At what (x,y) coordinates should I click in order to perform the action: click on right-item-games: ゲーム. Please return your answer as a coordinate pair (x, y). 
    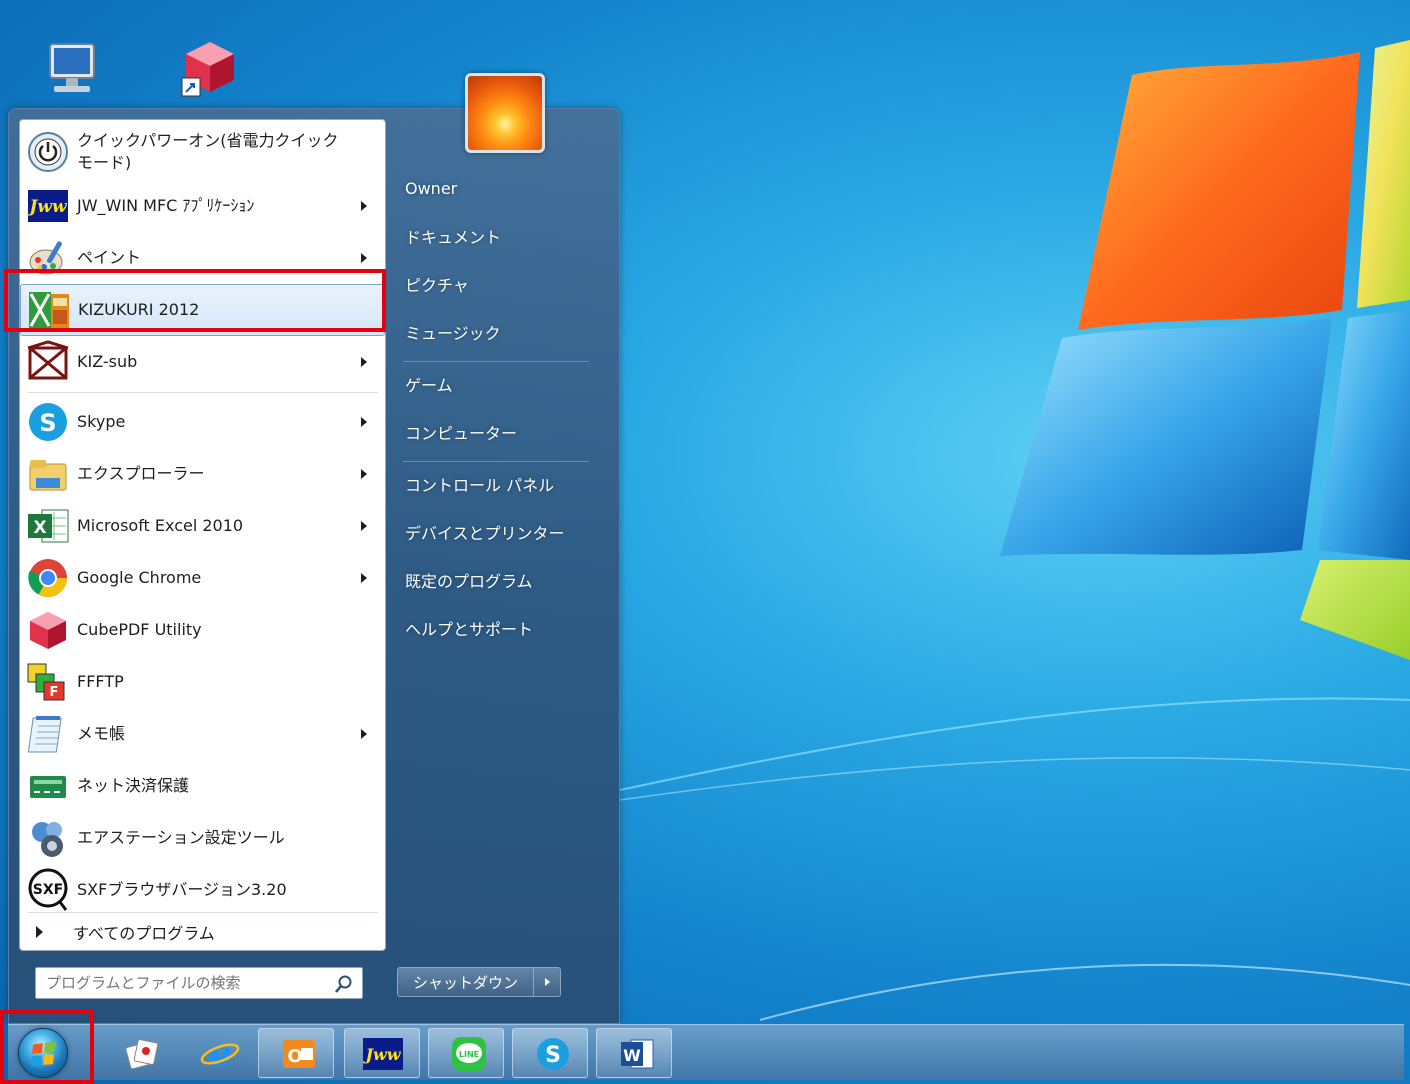
    Looking at the image, I should click on (497, 384).